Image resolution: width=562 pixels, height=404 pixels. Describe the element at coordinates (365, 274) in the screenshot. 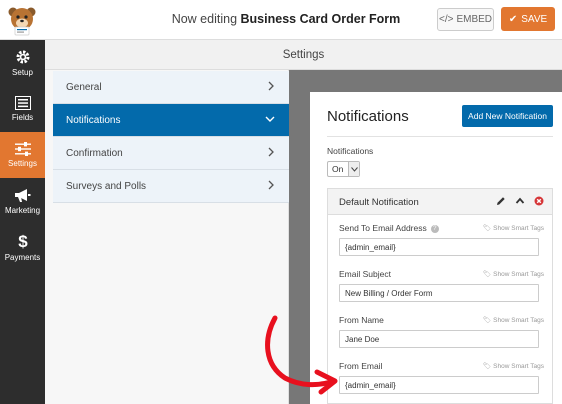

I see `email-subject-label: Email Subject` at that location.